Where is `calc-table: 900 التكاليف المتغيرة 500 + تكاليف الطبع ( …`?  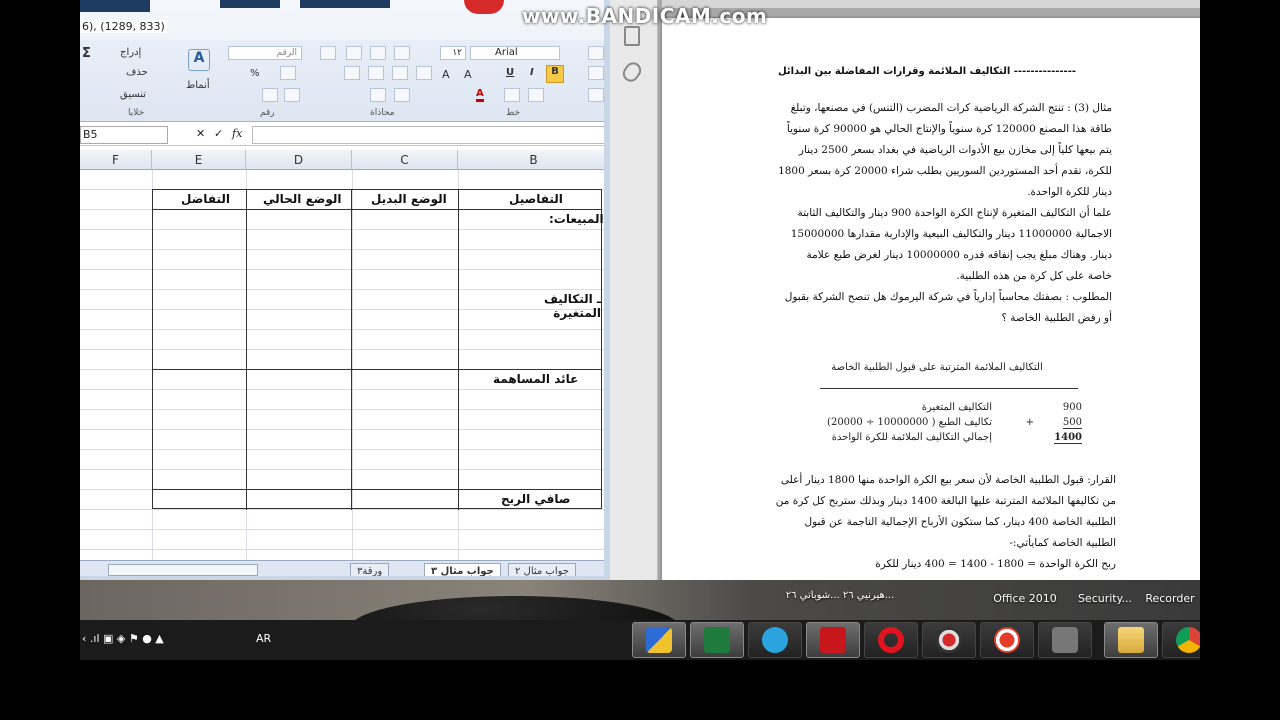 calc-table: 900 التكاليف المتغيرة 500 + تكاليف الطبع ( … is located at coordinates (954, 423).